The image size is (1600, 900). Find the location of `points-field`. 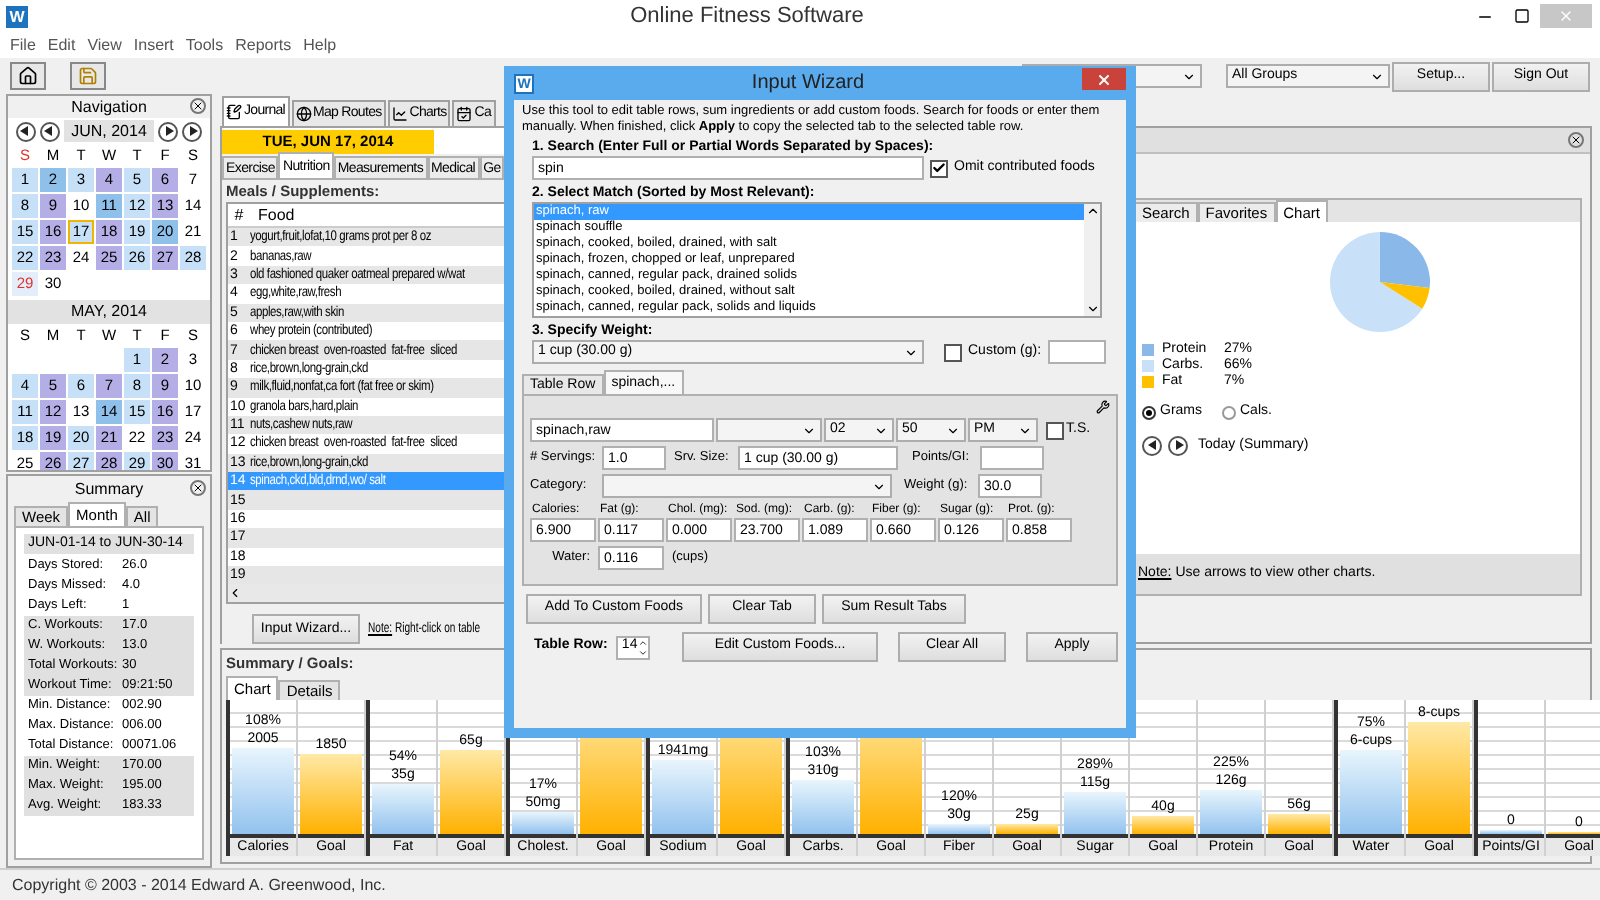

points-field is located at coordinates (1012, 458).